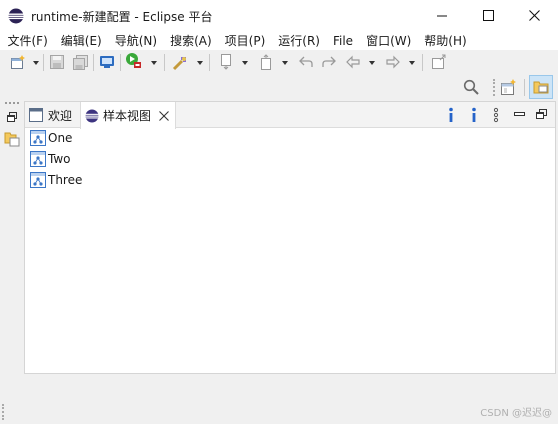 This screenshot has width=558, height=424. I want to click on restore-icon, so click(12, 117).